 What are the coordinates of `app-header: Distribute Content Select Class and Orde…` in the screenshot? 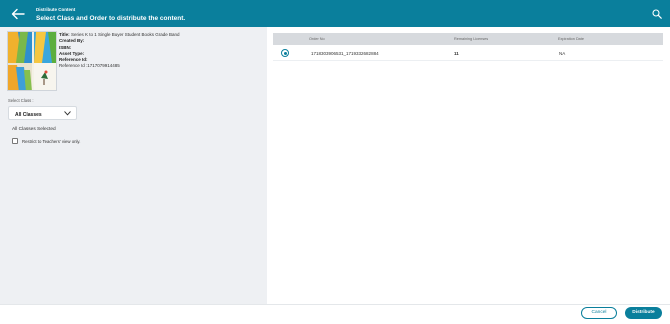 It's located at (335, 13).